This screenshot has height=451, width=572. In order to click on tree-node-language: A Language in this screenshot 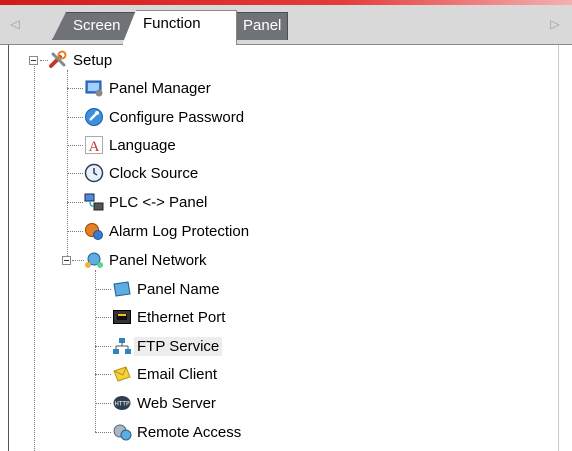, I will do `click(130, 145)`.